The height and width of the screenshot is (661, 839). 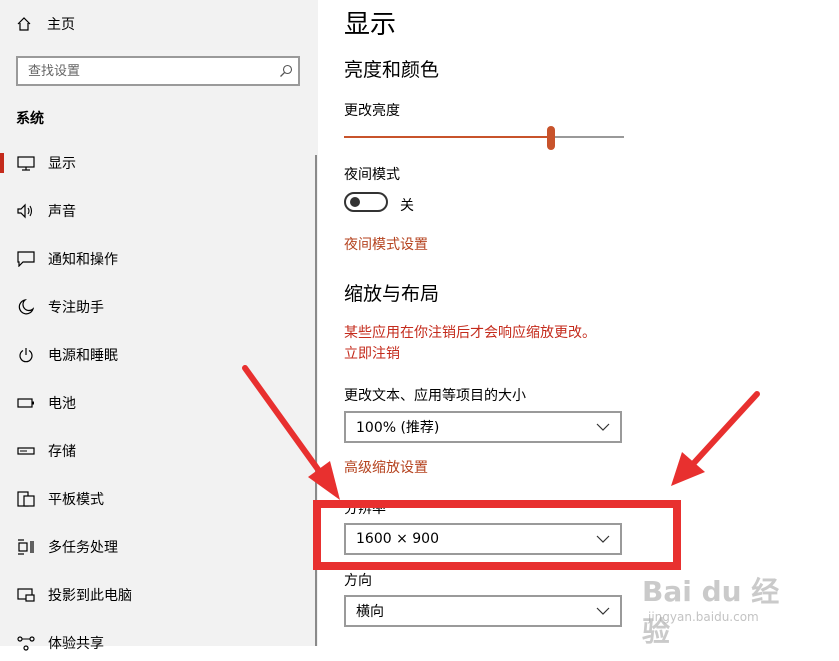 What do you see at coordinates (61, 25) in the screenshot?
I see `home-label: 主页` at bounding box center [61, 25].